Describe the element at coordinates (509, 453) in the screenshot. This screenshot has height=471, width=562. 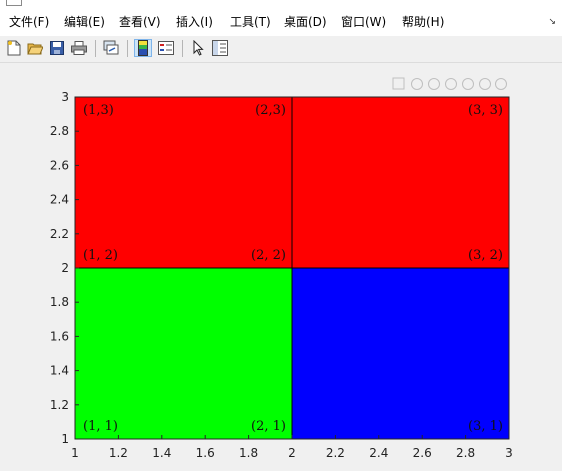
I see `x-tick-label-10: 3` at that location.